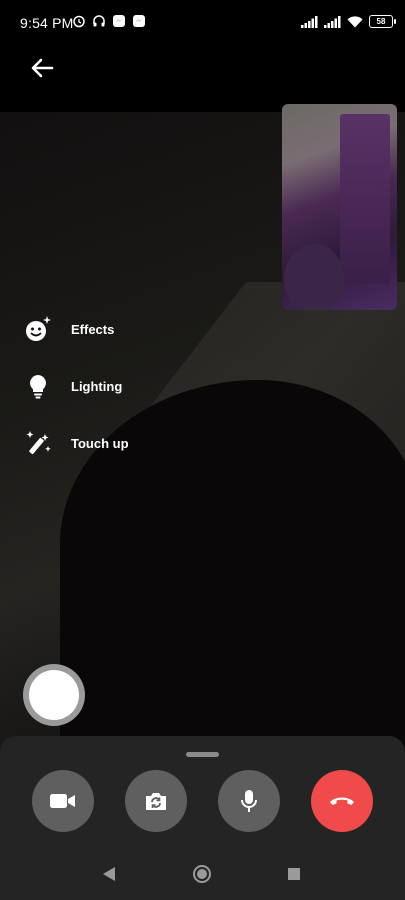 The width and height of the screenshot is (405, 900). I want to click on end-call-icon, so click(342, 801).